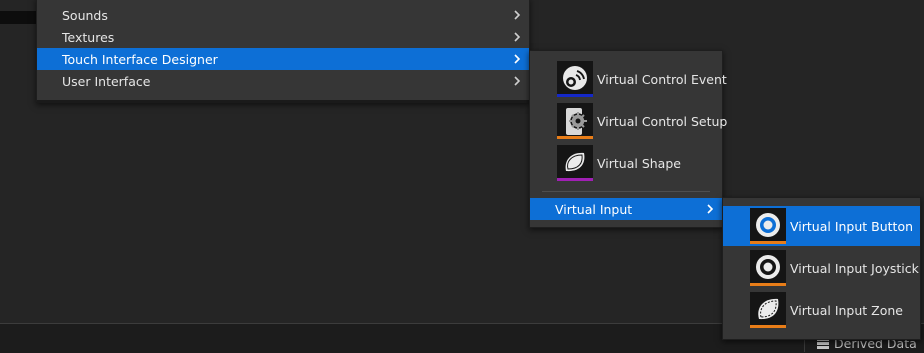 The image size is (924, 353). I want to click on menu-item-label: Touch Interface Designer, so click(140, 59).